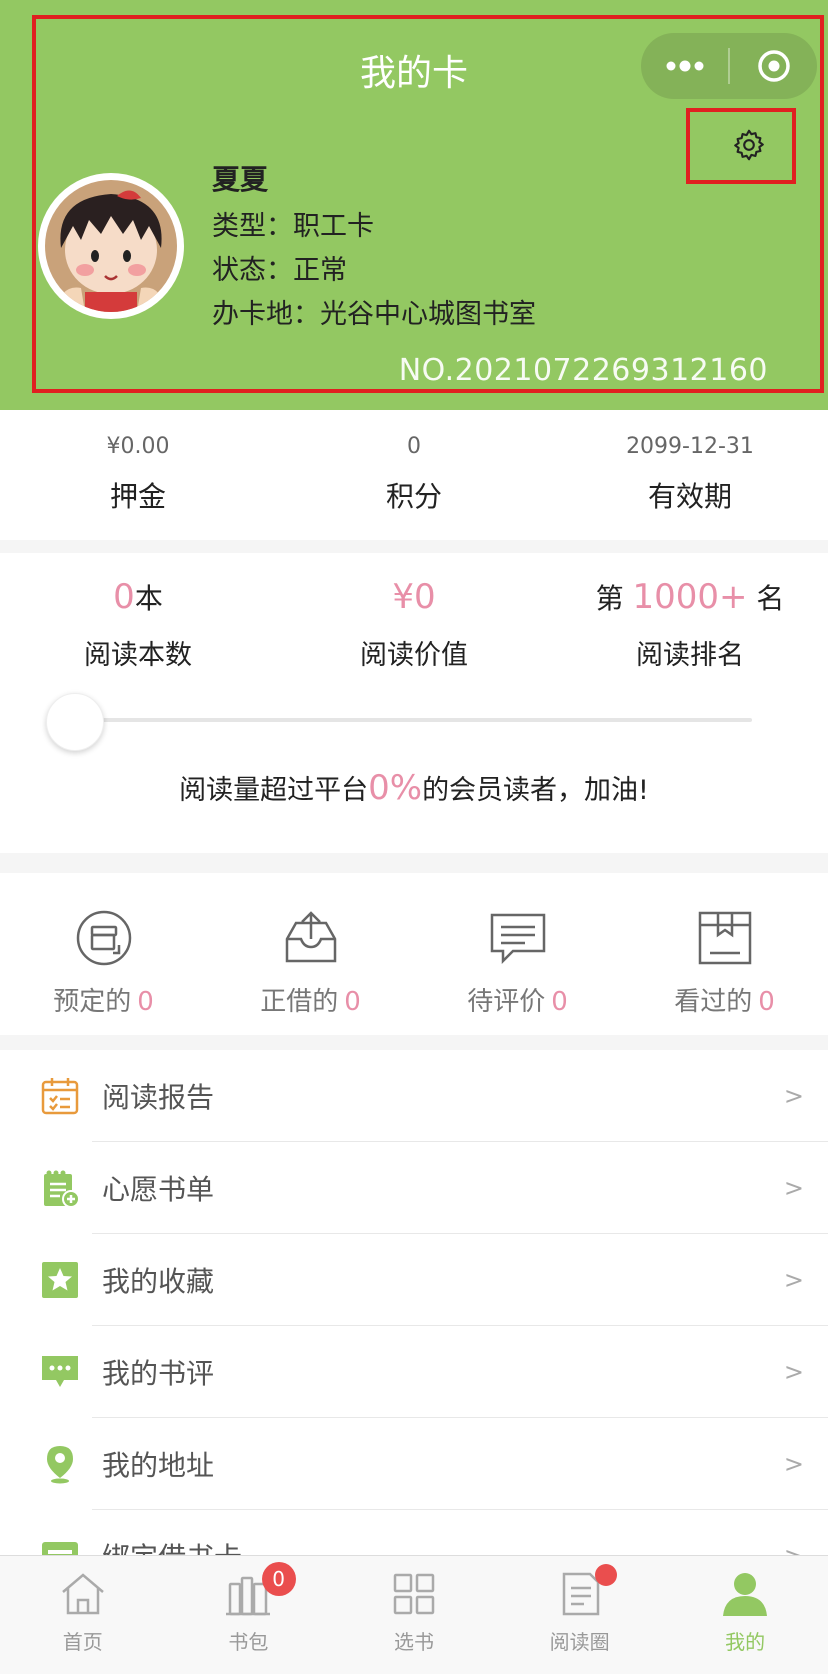  I want to click on reading-message: 阅读量超过平台0%的会员读者，加油!, so click(414, 788).